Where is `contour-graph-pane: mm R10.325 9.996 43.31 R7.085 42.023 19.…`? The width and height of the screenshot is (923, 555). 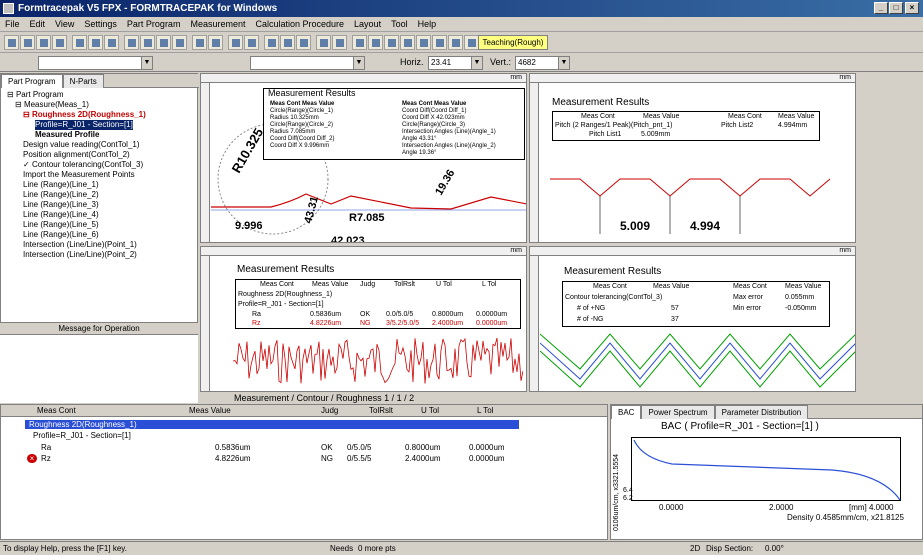
contour-graph-pane: mm R10.325 9.996 43.31 R7.085 42.023 19.… is located at coordinates (363, 158).